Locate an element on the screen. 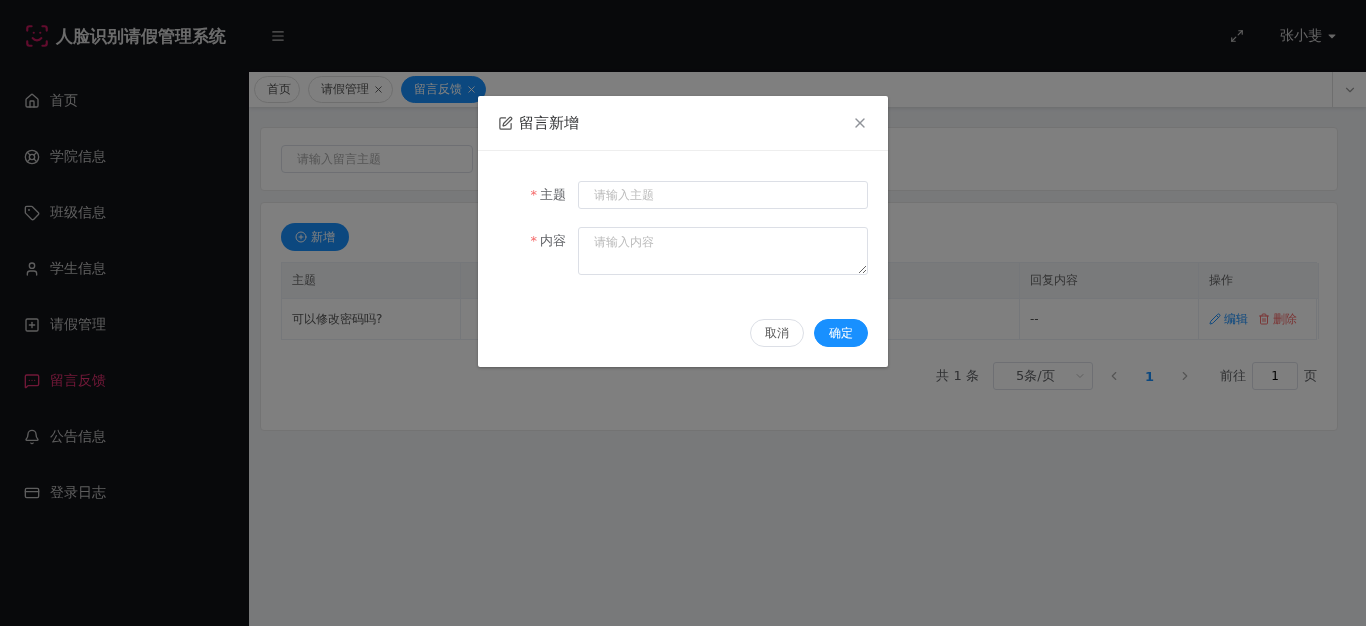 This screenshot has height=626, width=1366. goto-label: 前往 is located at coordinates (1233, 376).